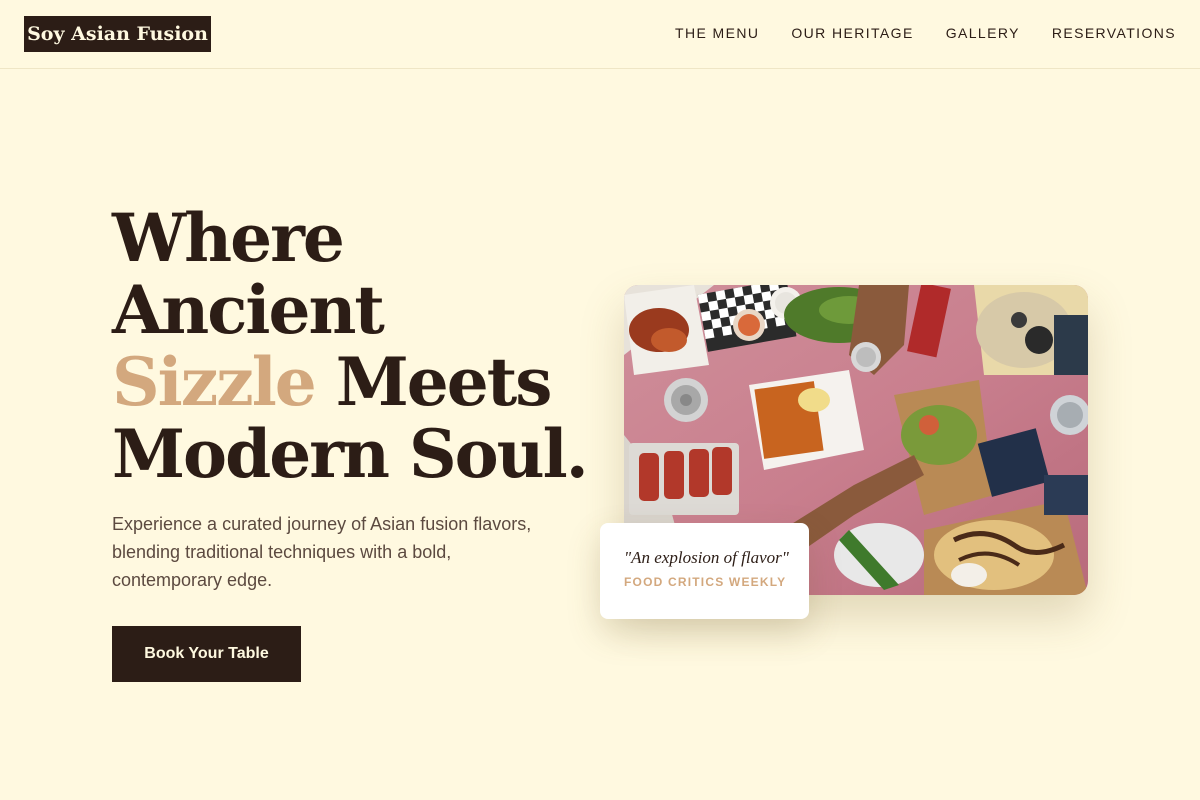 The height and width of the screenshot is (800, 1200). Describe the element at coordinates (717, 33) in the screenshot. I see `nav-link-menu: THE MENU` at that location.